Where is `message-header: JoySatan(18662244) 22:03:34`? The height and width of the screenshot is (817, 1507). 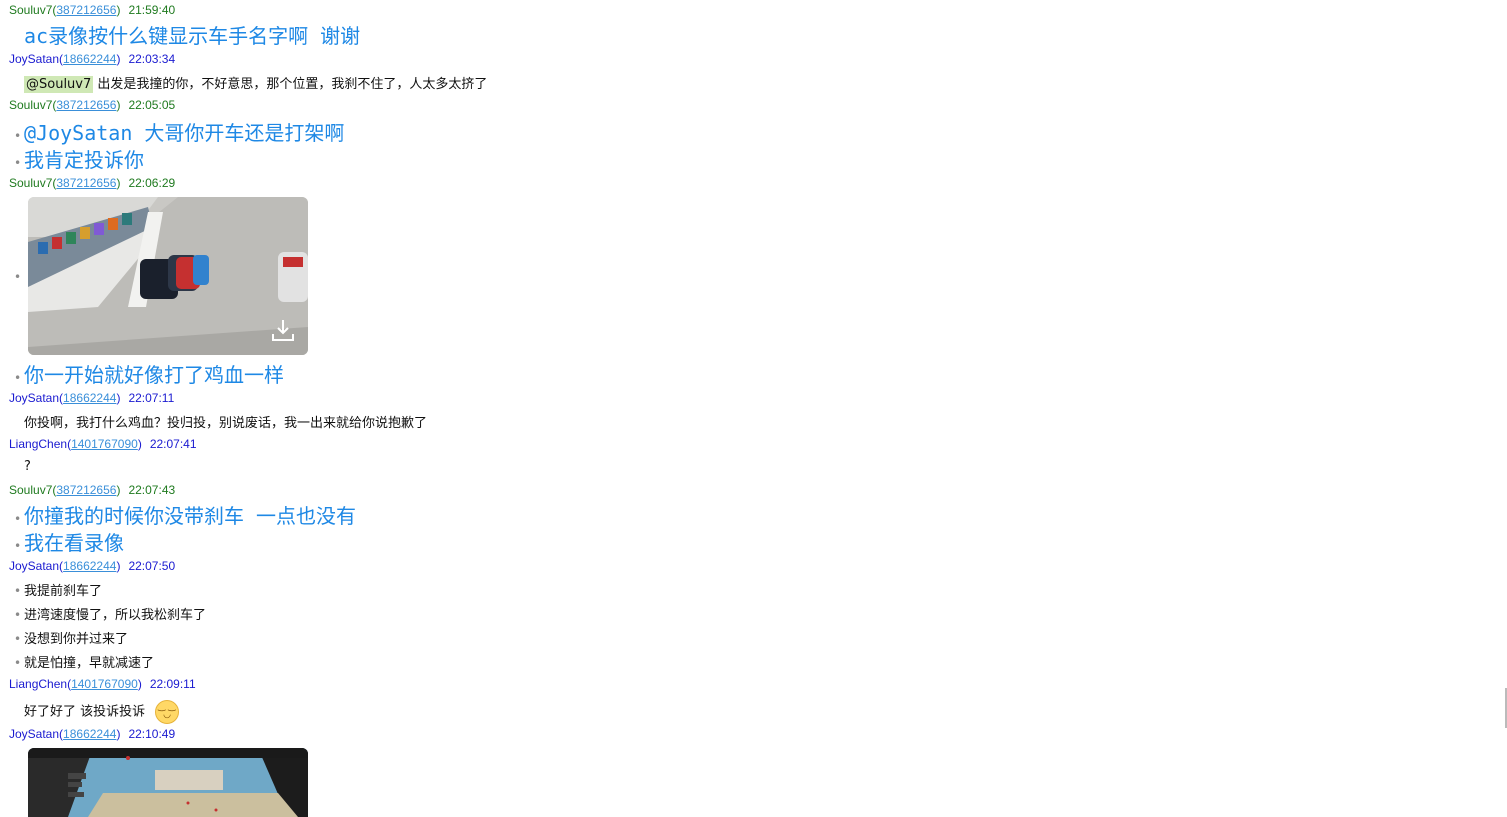
message-header: JoySatan(18662244) 22:03:34 is located at coordinates (92, 59).